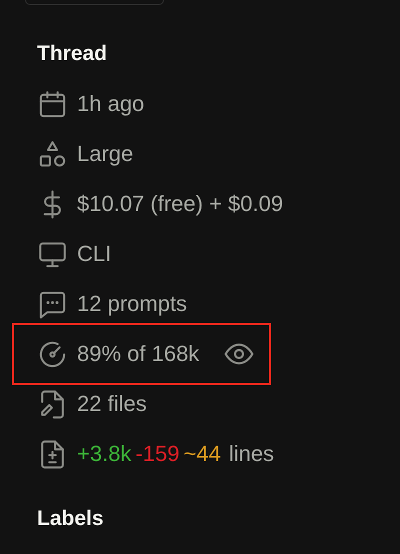 The height and width of the screenshot is (554, 400). Describe the element at coordinates (52, 104) in the screenshot. I see `calendar-icon` at that location.